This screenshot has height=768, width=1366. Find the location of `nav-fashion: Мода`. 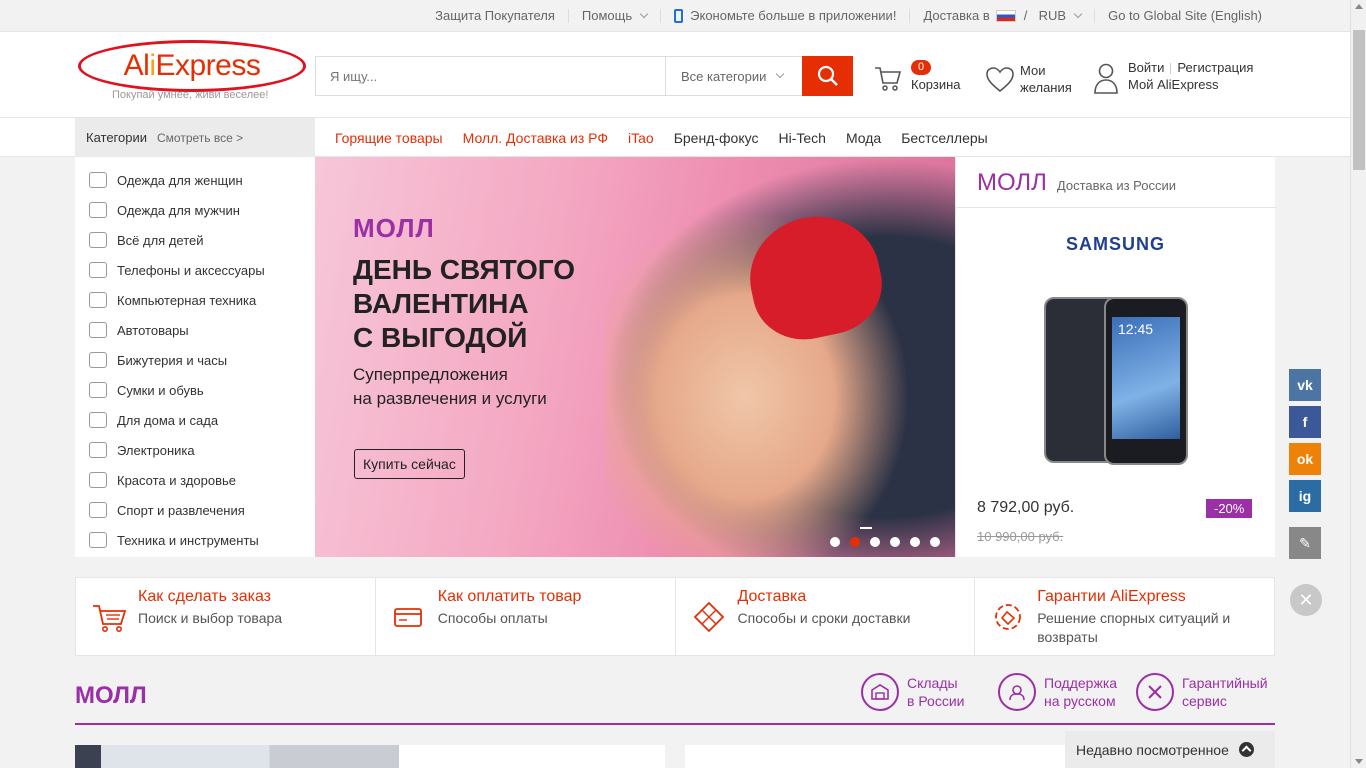

nav-fashion: Мода is located at coordinates (863, 138).